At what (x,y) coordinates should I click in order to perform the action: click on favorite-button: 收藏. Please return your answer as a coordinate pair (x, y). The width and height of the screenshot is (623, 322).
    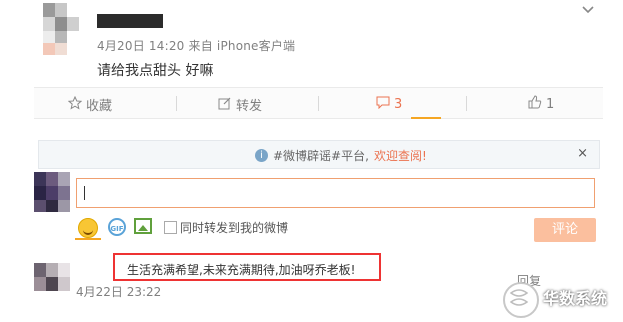
    Looking at the image, I should click on (90, 104).